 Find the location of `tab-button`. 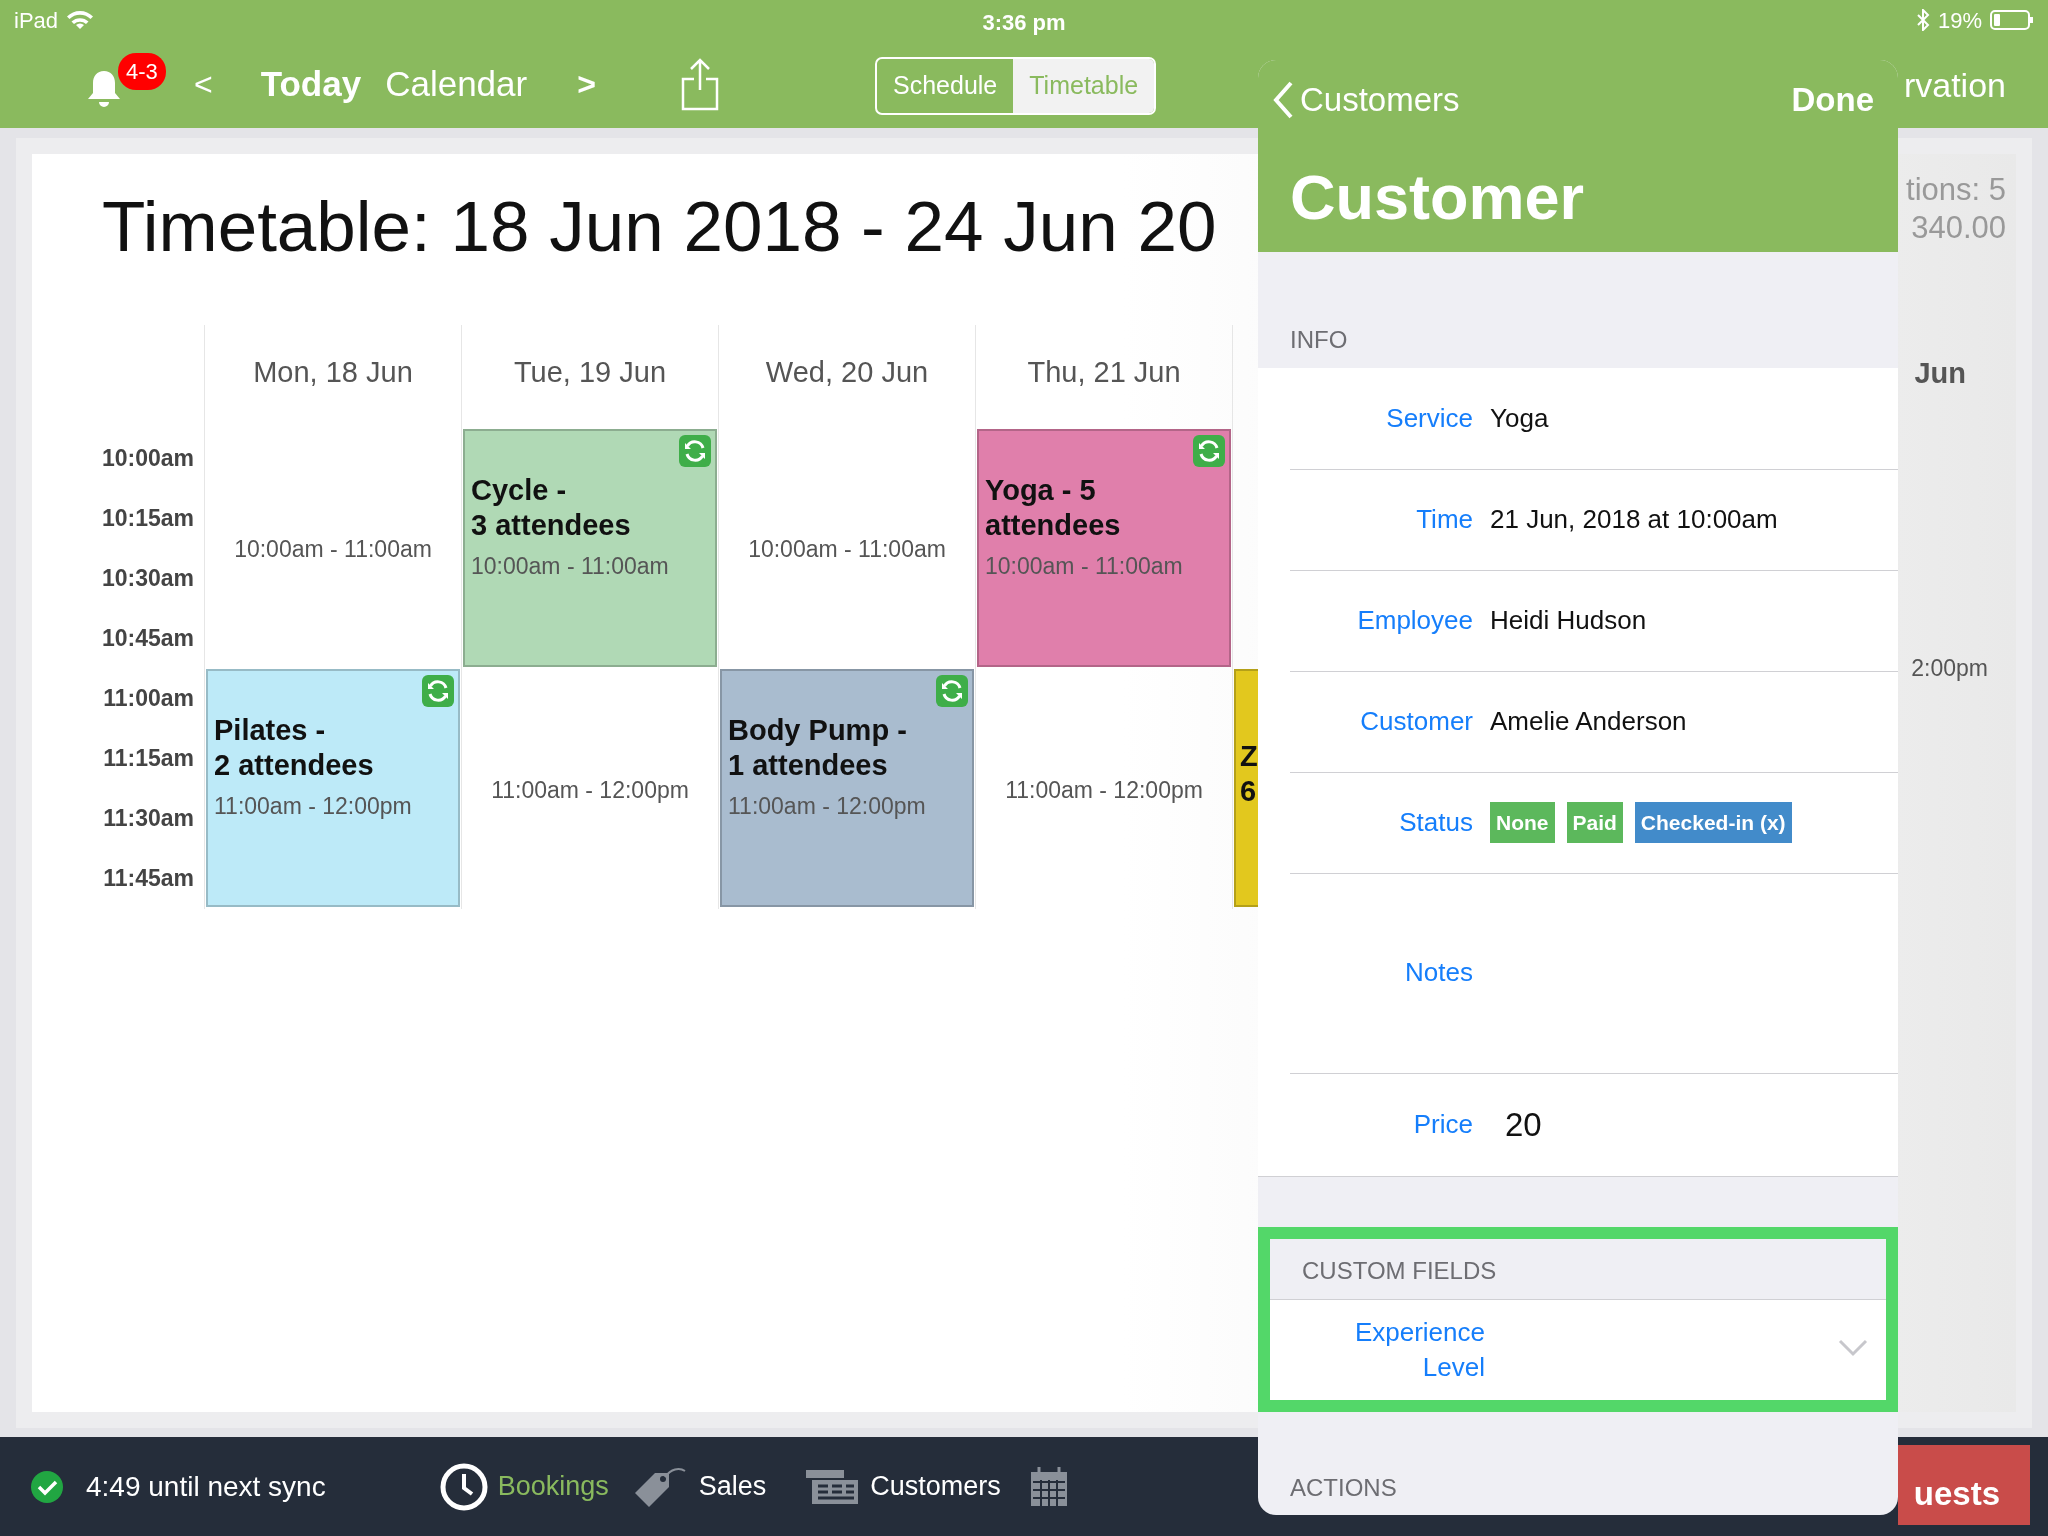

tab-button is located at coordinates (1048, 1486).